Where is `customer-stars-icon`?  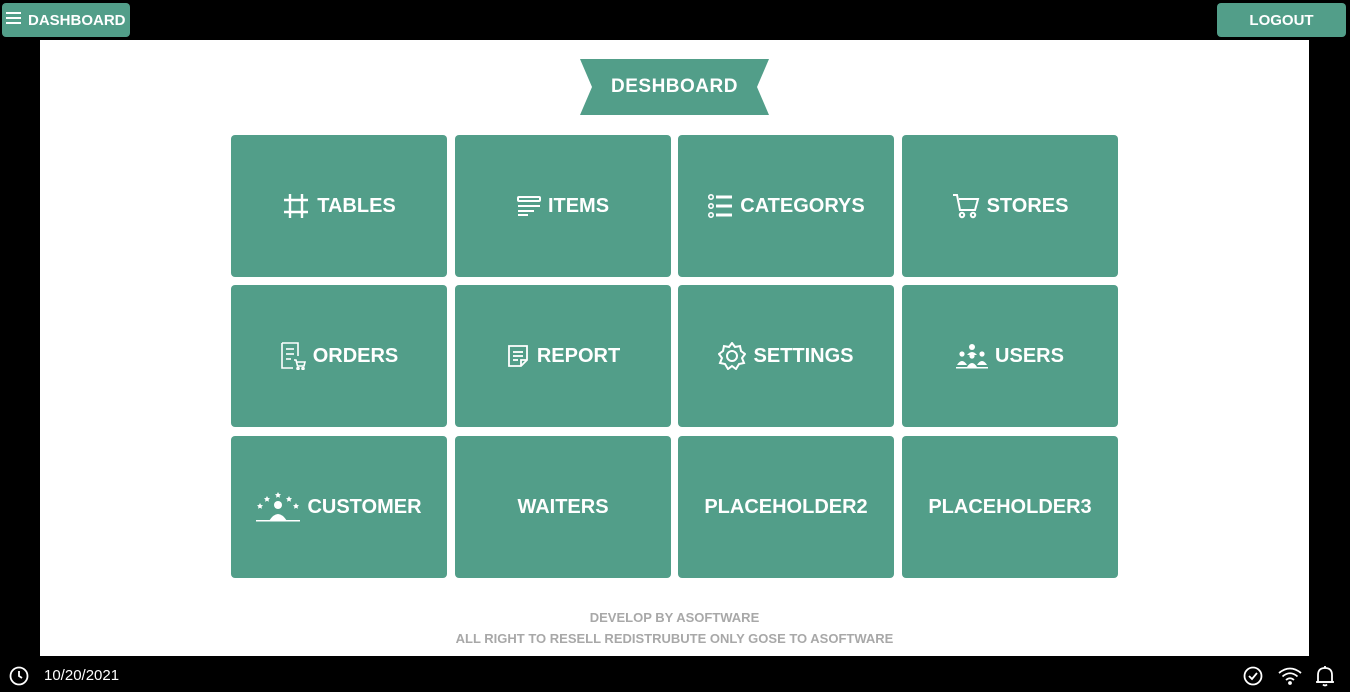 customer-stars-icon is located at coordinates (278, 507).